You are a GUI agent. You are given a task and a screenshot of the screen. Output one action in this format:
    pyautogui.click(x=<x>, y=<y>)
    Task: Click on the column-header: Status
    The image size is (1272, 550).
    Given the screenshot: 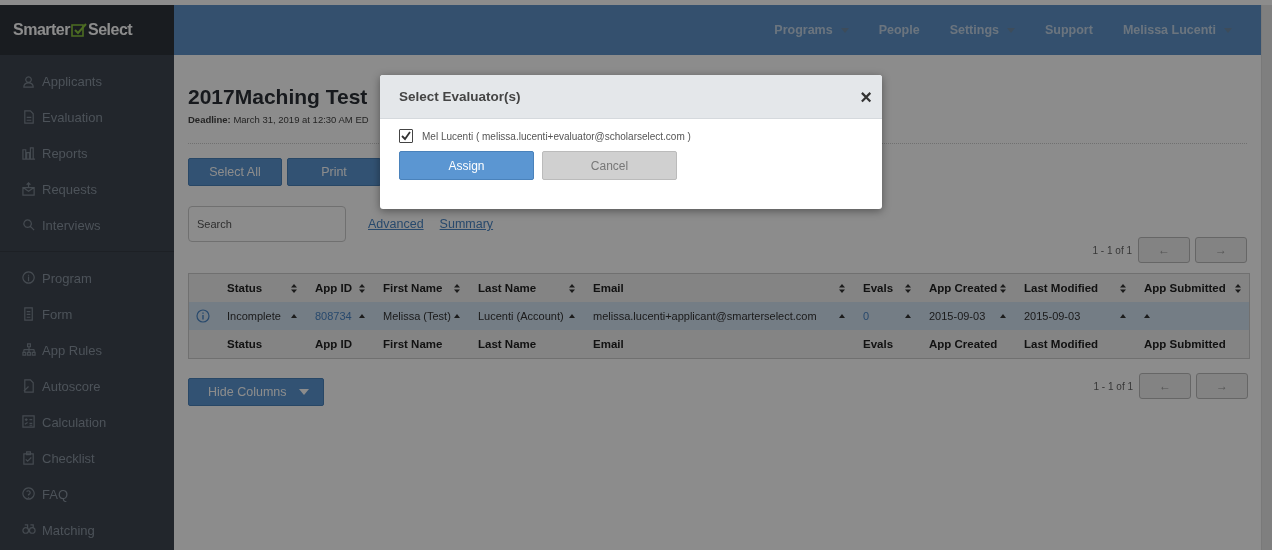 What is the action you would take?
    pyautogui.click(x=261, y=288)
    